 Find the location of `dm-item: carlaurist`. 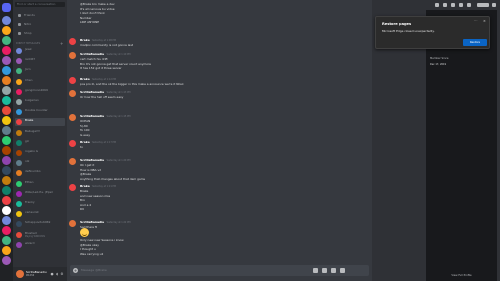

dm-item: carlaurist is located at coordinates (40, 214).